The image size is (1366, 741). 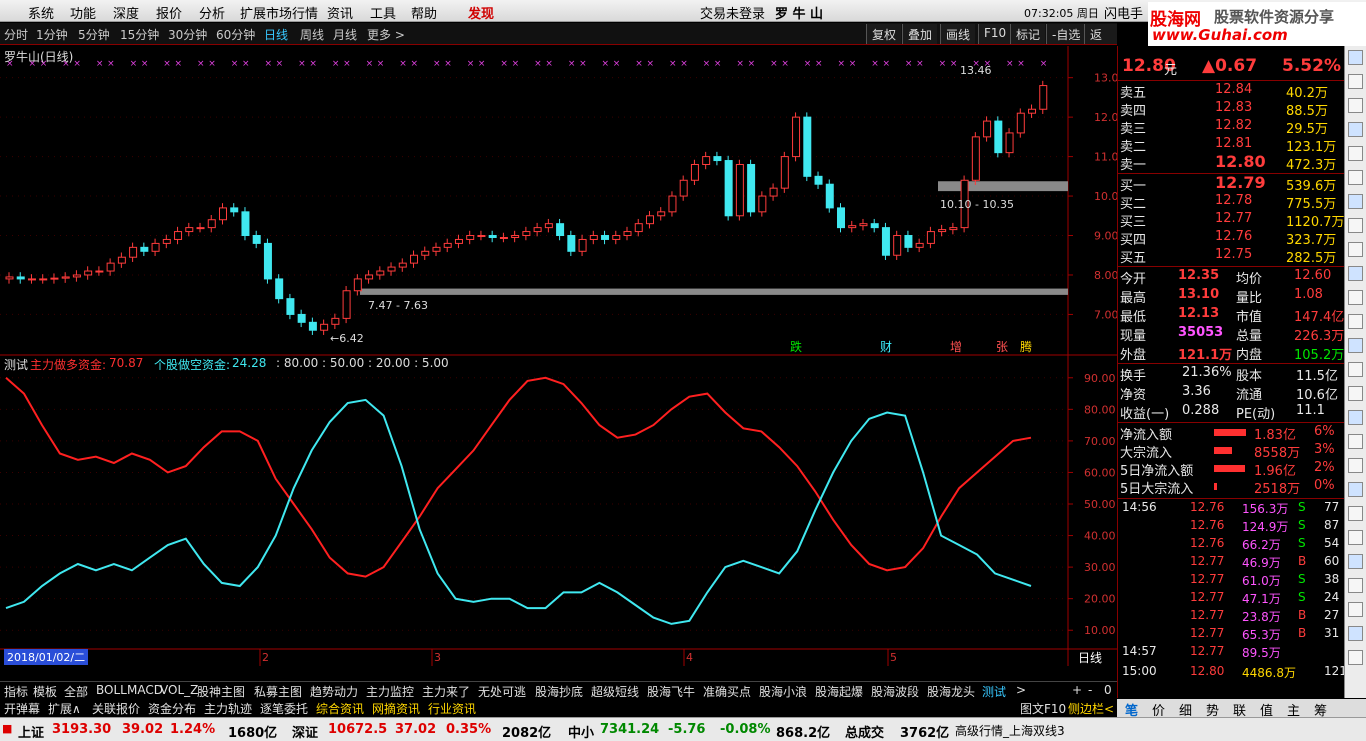 What do you see at coordinates (452, 708) in the screenshot?
I see `function-tab-8: 行业资讯` at bounding box center [452, 708].